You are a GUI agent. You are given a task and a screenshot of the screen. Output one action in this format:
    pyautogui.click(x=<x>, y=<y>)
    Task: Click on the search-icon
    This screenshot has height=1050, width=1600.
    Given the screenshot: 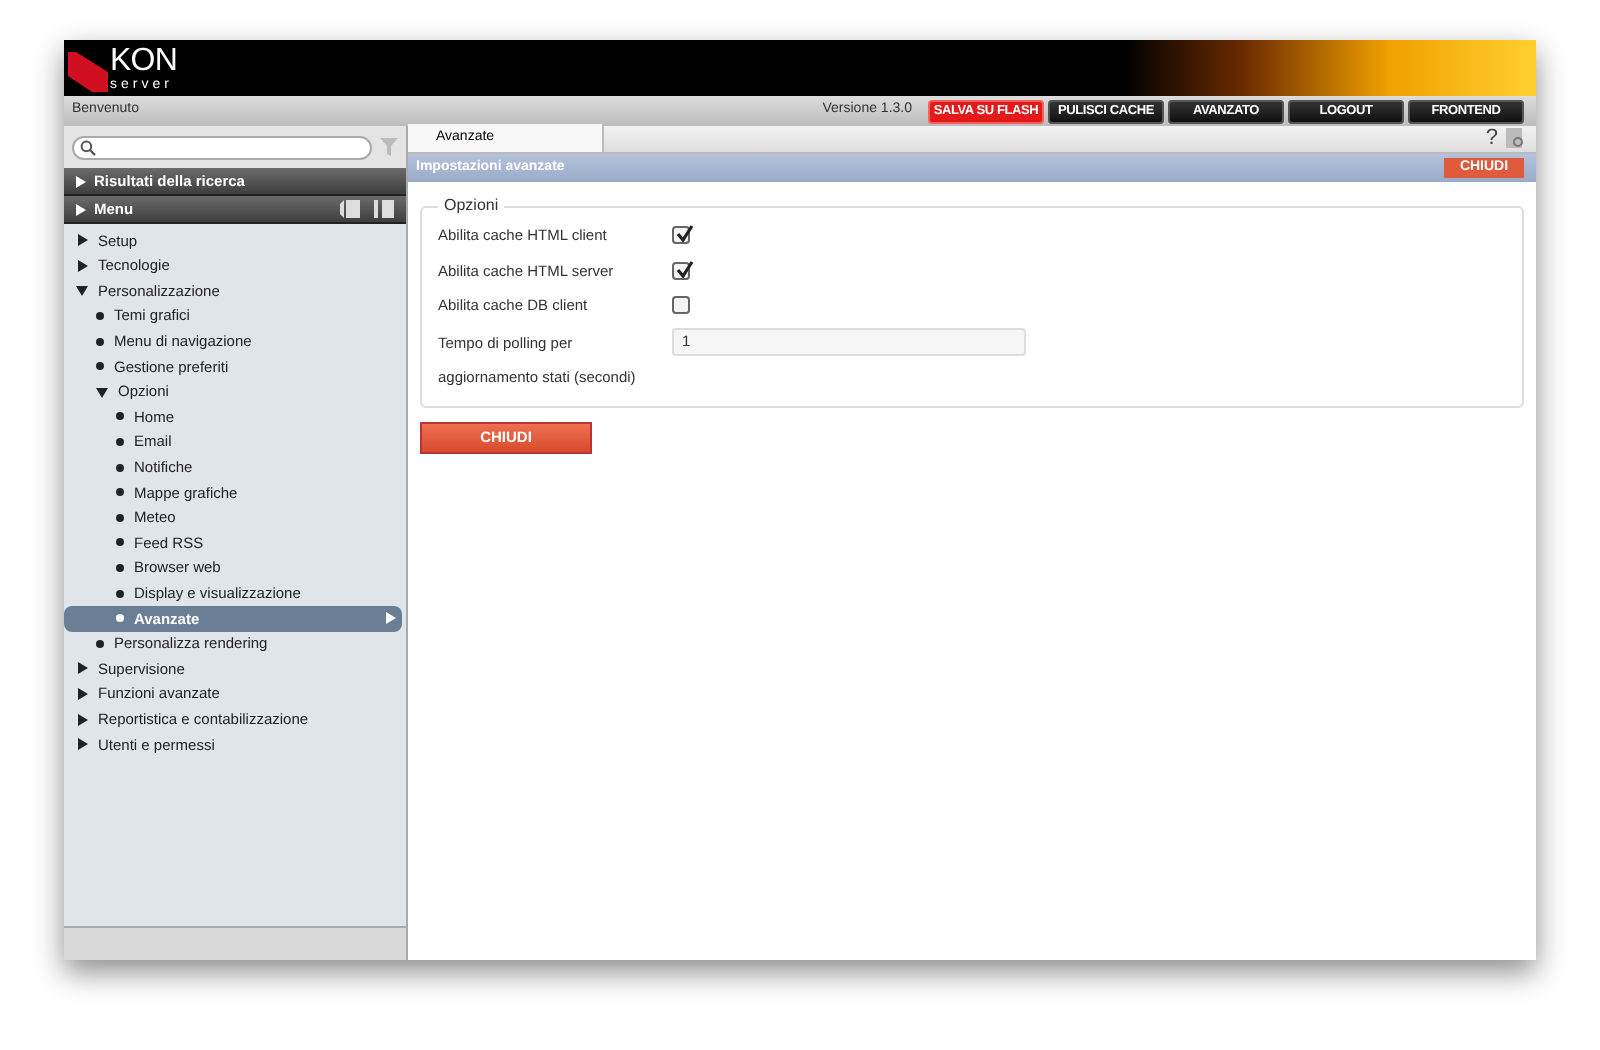 What is the action you would take?
    pyautogui.click(x=88, y=147)
    